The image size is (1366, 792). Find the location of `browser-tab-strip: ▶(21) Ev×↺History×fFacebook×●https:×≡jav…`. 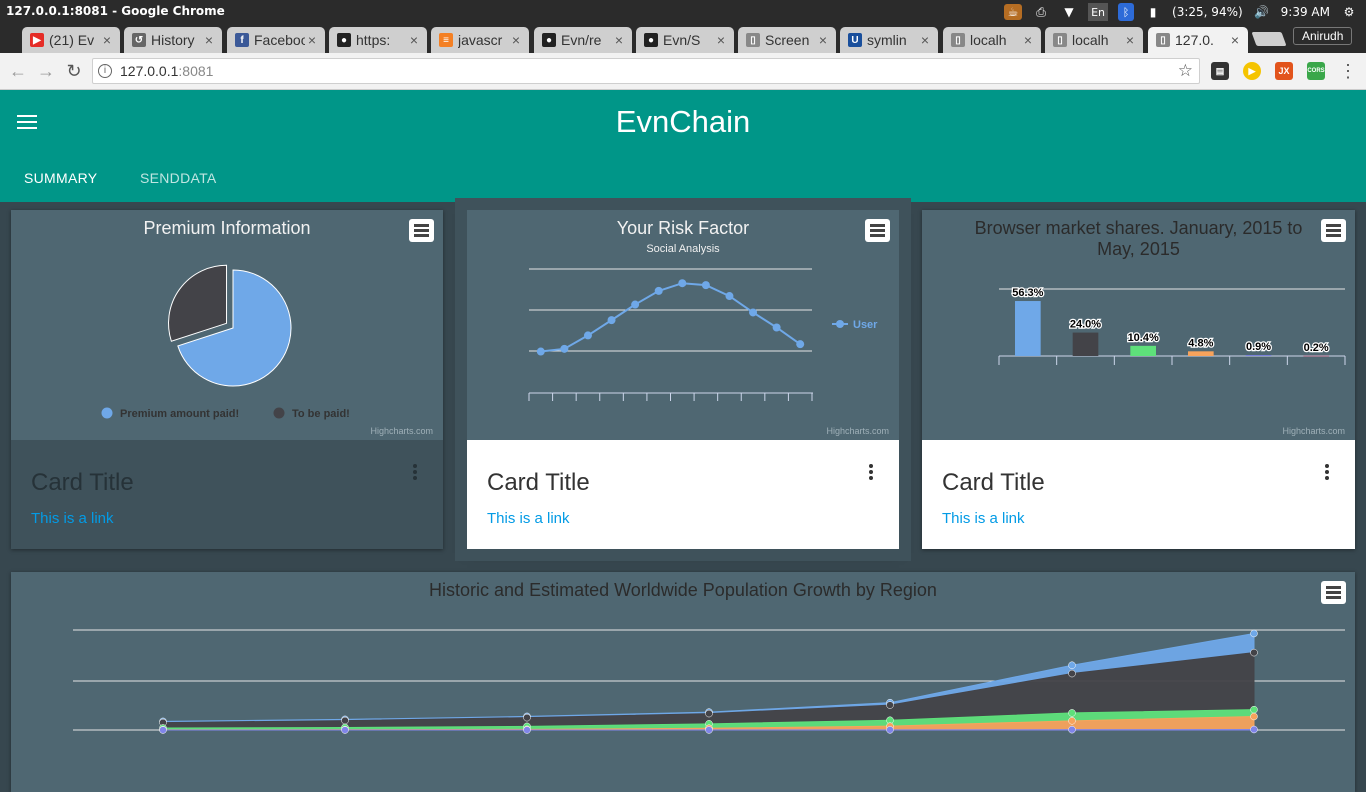

browser-tab-strip: ▶(21) Ev×↺History×fFacebook×●https:×≡jav… is located at coordinates (683, 38).